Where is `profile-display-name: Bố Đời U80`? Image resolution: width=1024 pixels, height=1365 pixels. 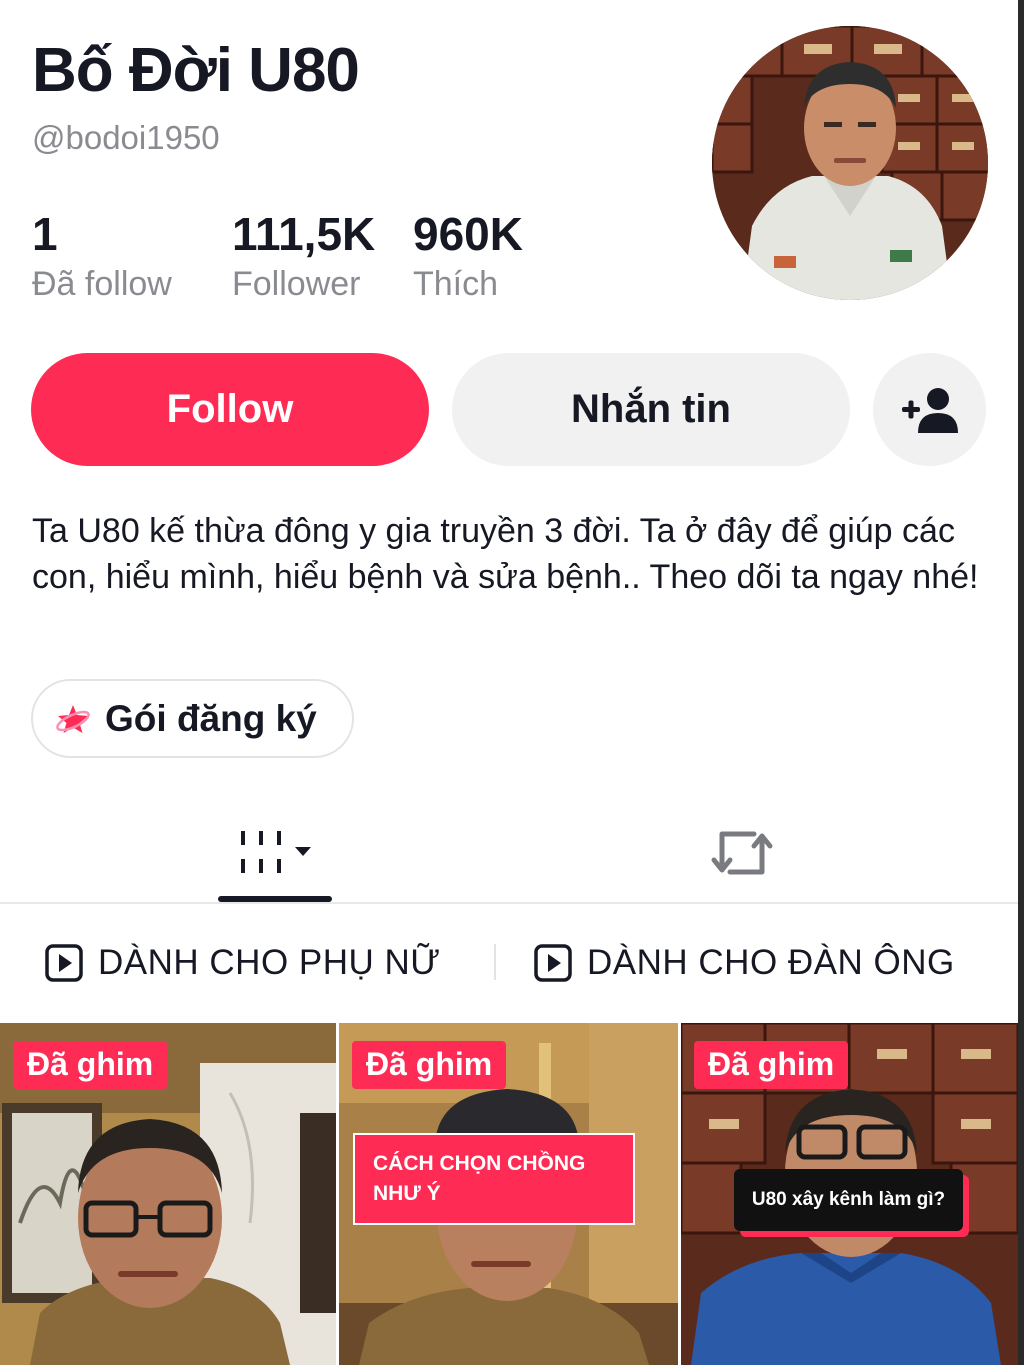 profile-display-name: Bố Đời U80 is located at coordinates (196, 70).